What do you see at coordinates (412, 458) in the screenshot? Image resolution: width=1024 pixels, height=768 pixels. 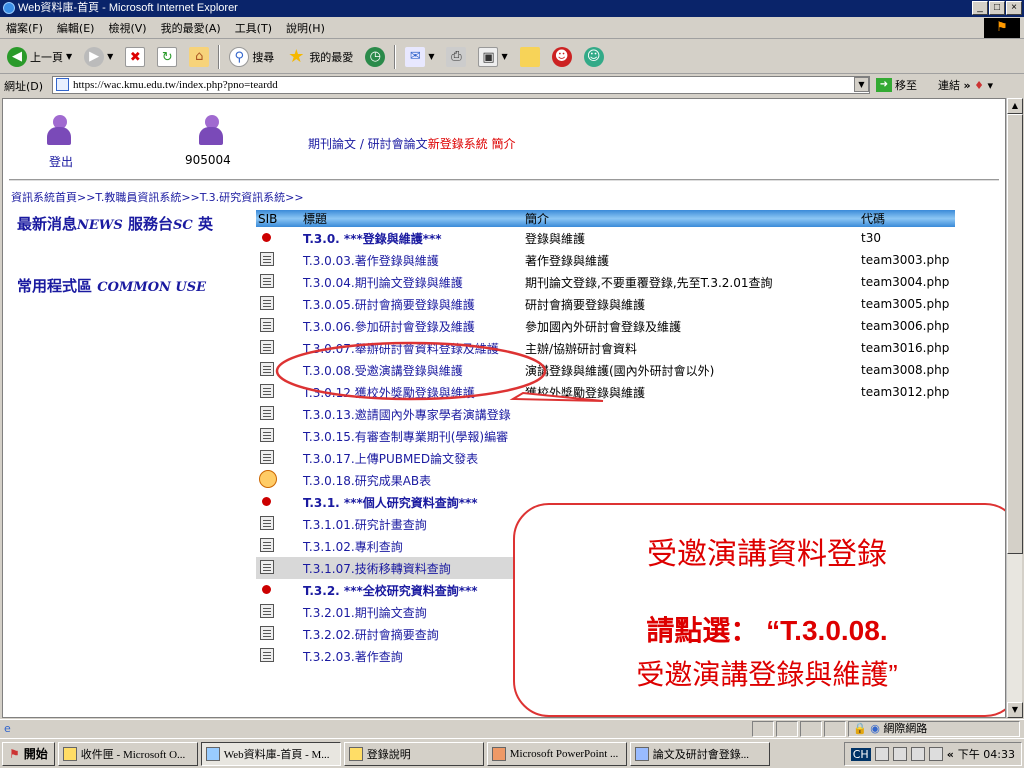 I see `row-title-link: T.3.0.17.上傳PUBMED論文發表` at bounding box center [412, 458].